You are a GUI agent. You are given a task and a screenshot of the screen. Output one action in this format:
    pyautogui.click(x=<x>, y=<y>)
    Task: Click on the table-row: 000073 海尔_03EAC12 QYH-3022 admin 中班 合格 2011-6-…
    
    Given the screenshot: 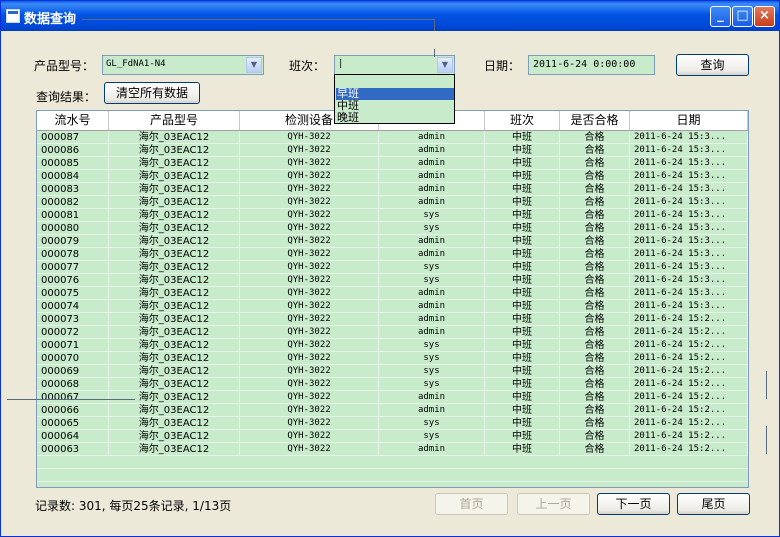 What is the action you would take?
    pyautogui.click(x=392, y=319)
    